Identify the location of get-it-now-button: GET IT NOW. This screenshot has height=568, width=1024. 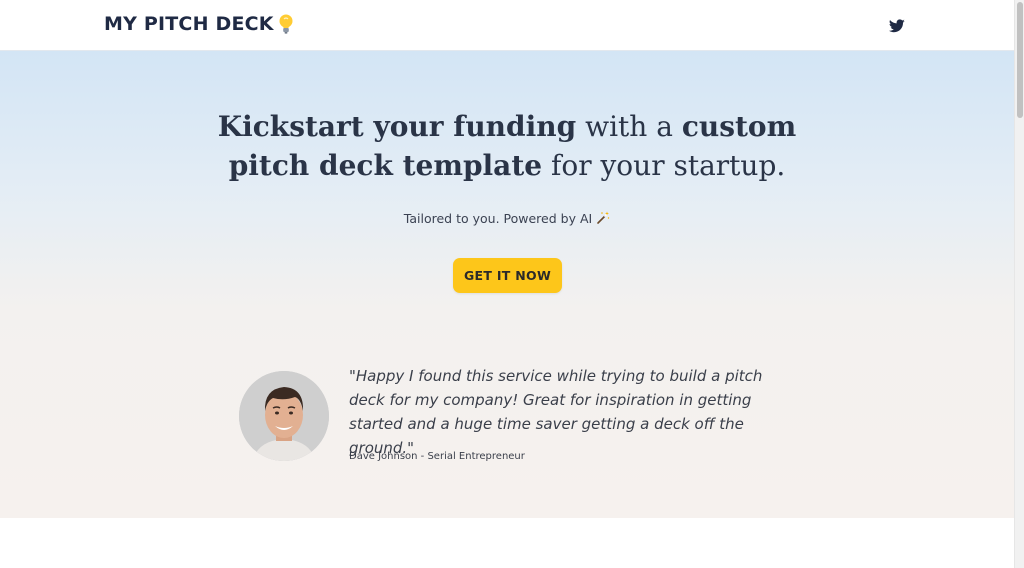
(507, 275).